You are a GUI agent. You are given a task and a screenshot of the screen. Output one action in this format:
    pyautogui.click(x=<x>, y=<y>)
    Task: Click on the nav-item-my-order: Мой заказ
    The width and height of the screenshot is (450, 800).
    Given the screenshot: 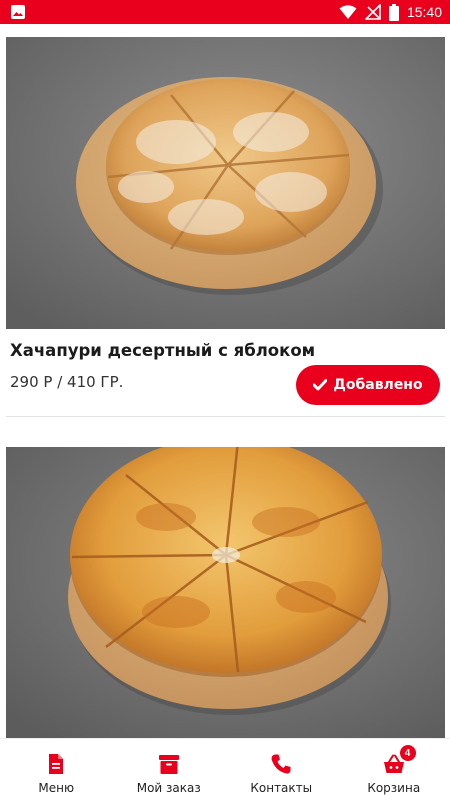 What is the action you would take?
    pyautogui.click(x=169, y=769)
    